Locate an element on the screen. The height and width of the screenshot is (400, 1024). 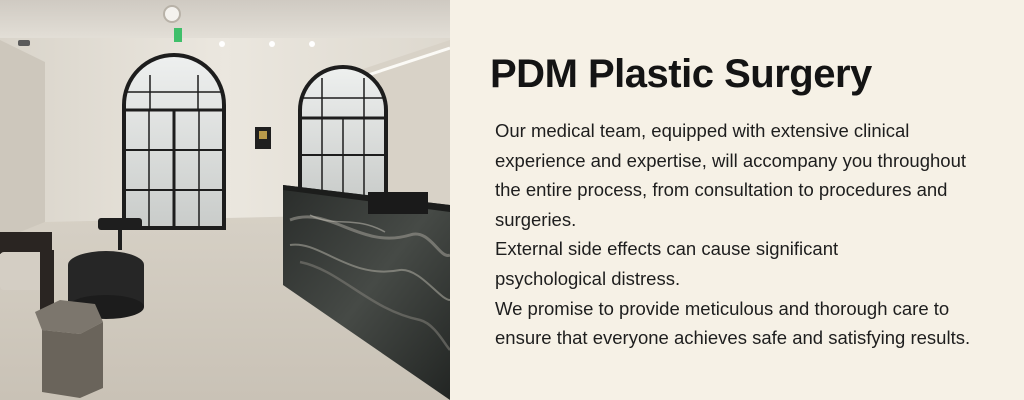
arched-door-right is located at coordinates (343, 133).